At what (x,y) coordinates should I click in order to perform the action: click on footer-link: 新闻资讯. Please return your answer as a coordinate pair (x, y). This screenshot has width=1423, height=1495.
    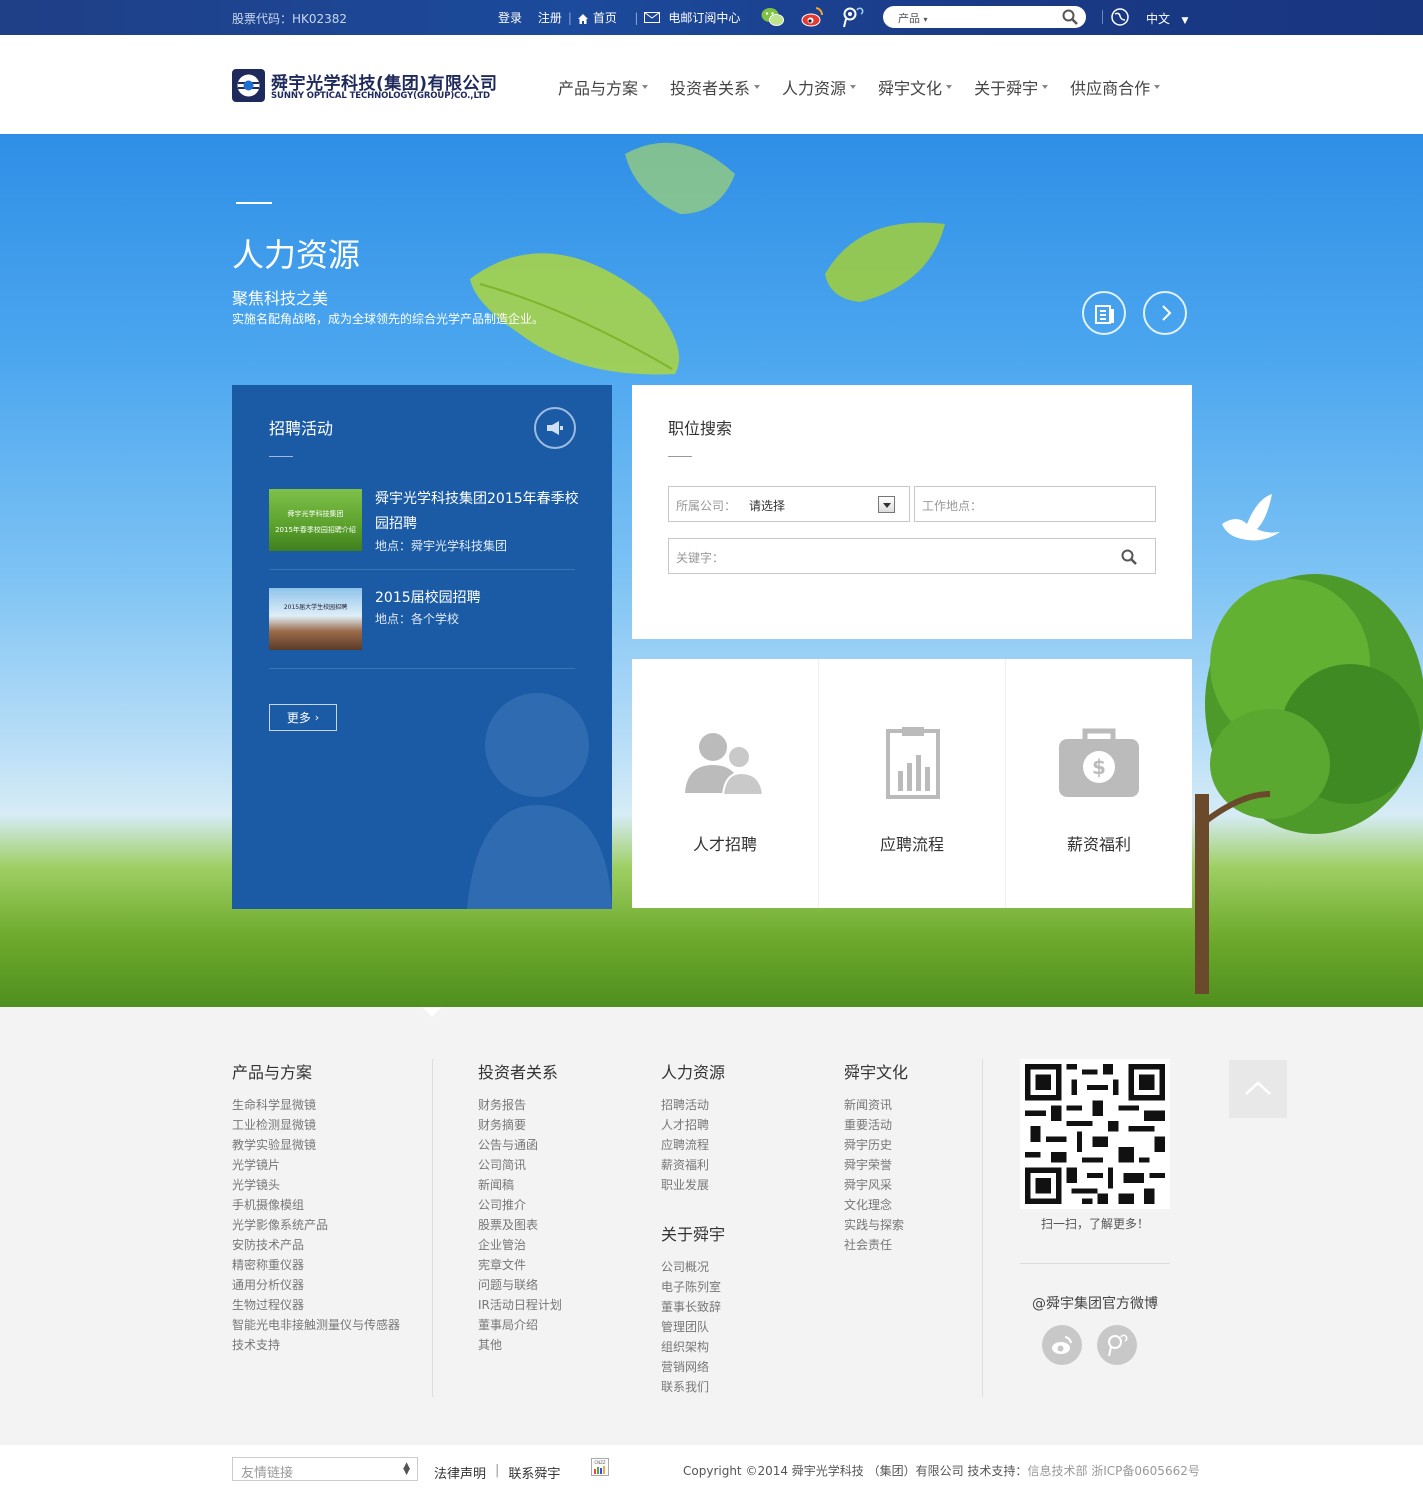
    Looking at the image, I should click on (876, 1105).